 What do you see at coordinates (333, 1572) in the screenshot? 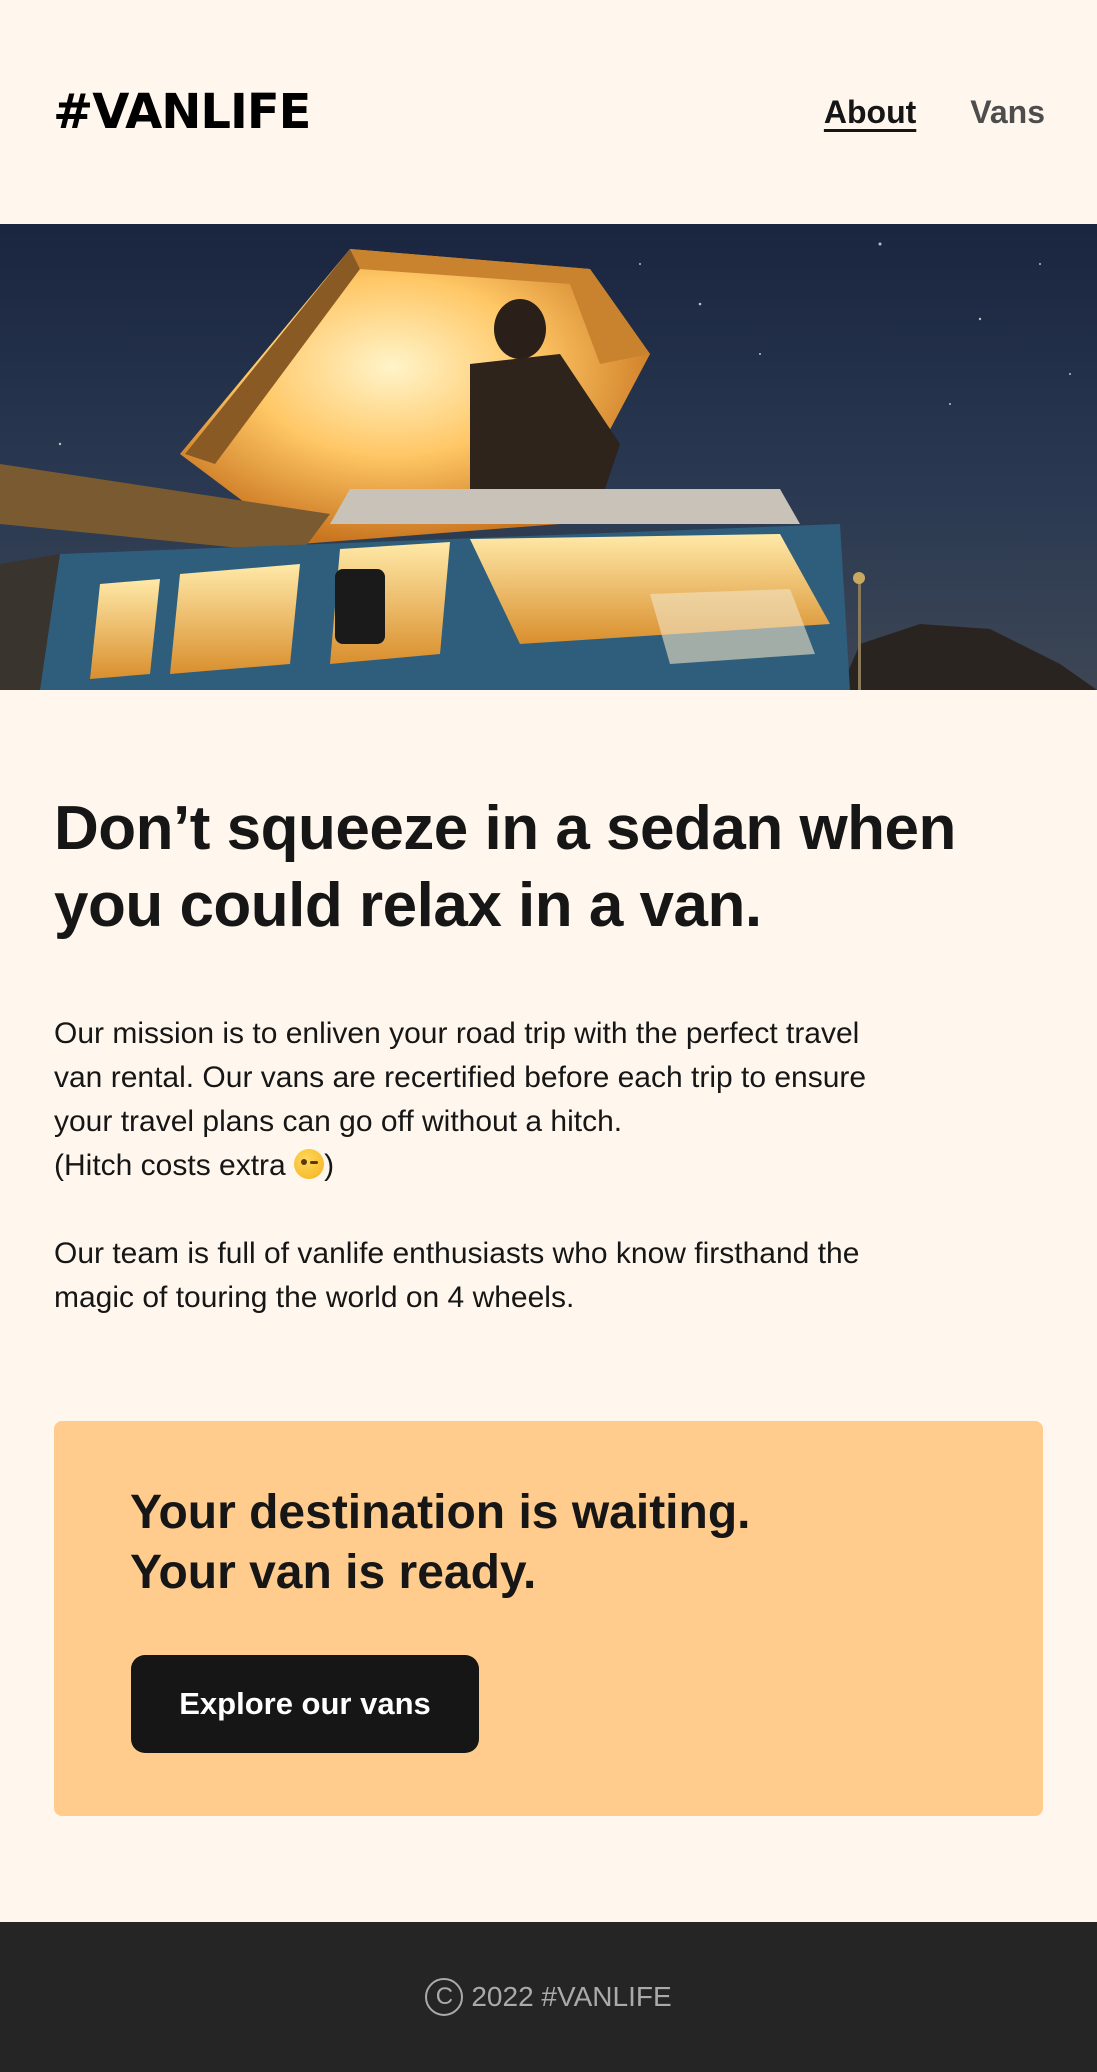
I see `cta-title-line: Your van is ready.` at bounding box center [333, 1572].